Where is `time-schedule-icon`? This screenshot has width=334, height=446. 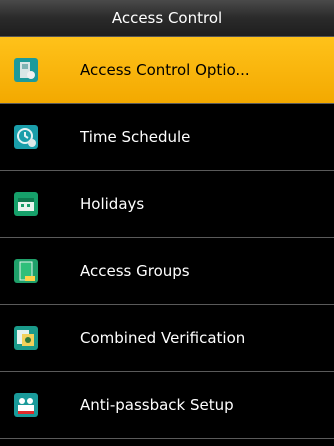
time-schedule-icon is located at coordinates (26, 137).